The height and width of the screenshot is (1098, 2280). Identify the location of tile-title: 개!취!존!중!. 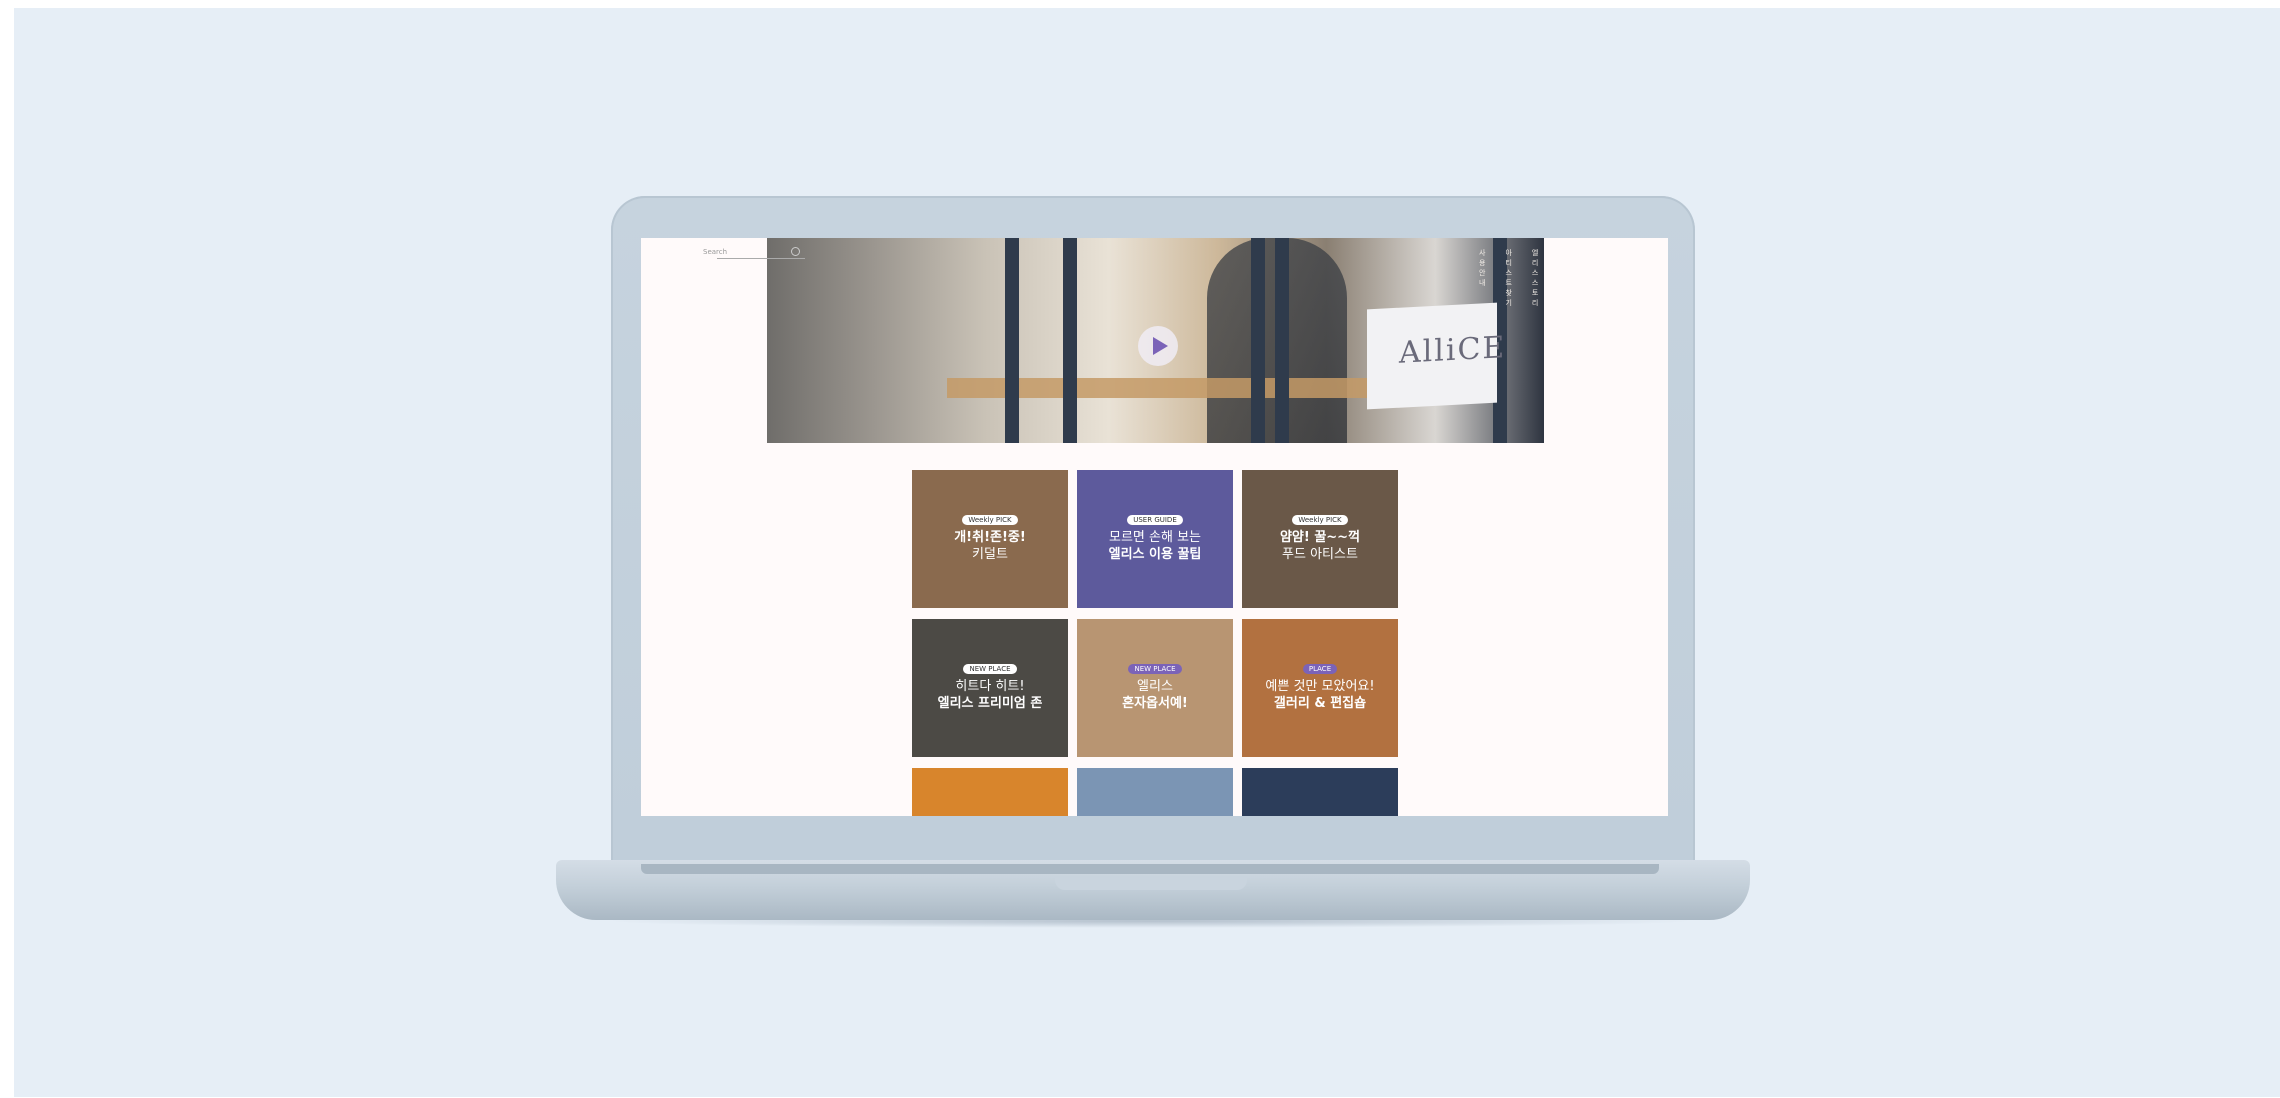
(990, 537).